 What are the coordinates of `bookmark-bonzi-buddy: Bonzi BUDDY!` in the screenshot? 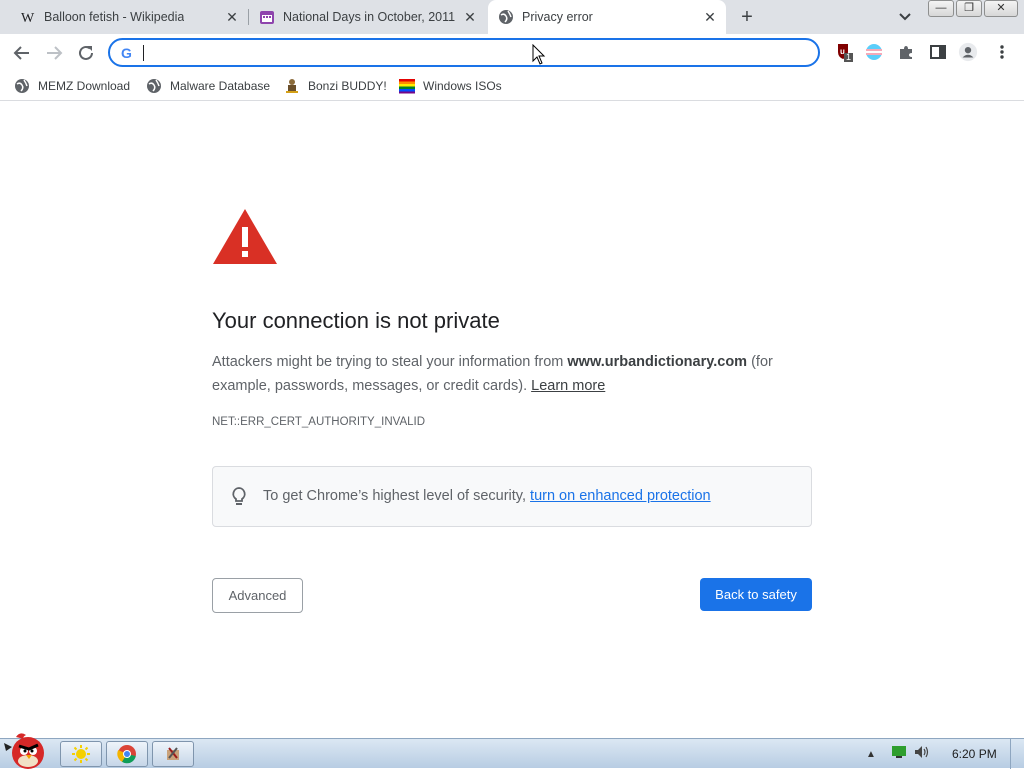 It's located at (335, 86).